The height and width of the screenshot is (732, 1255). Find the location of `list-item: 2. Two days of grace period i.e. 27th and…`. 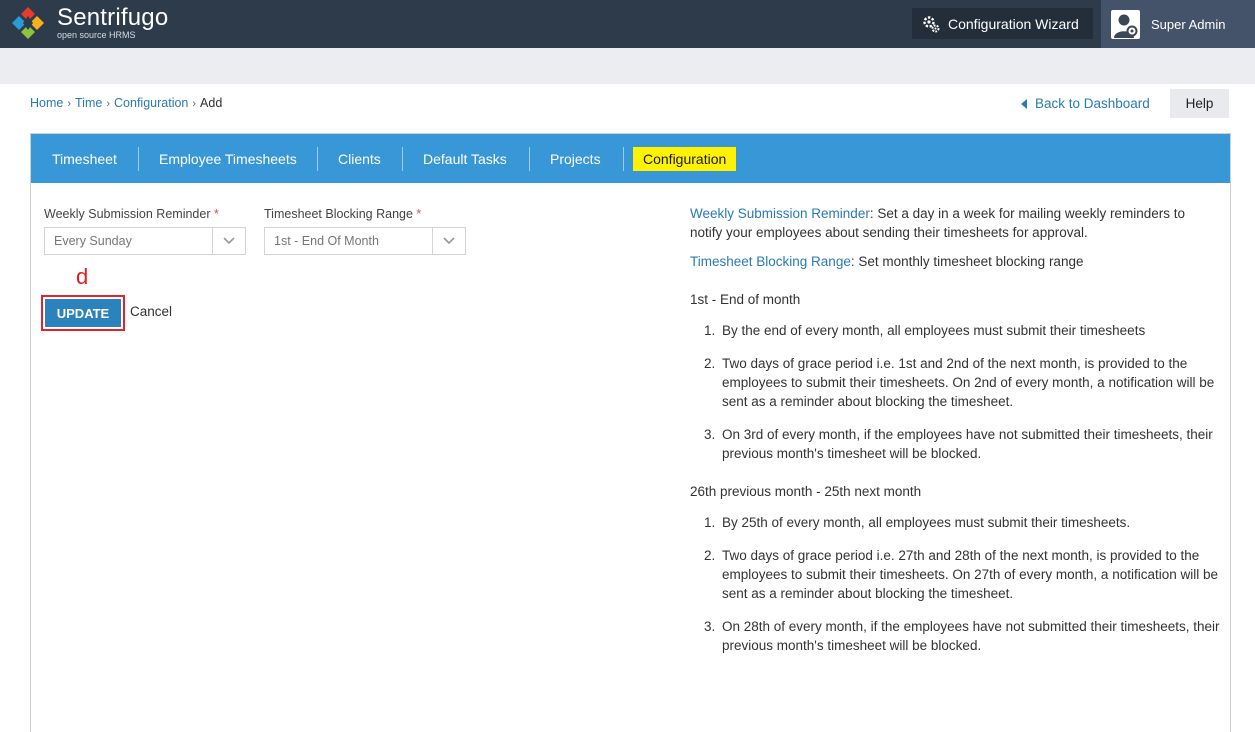

list-item: 2. Two days of grace period i.e. 27th and… is located at coordinates (955, 574).